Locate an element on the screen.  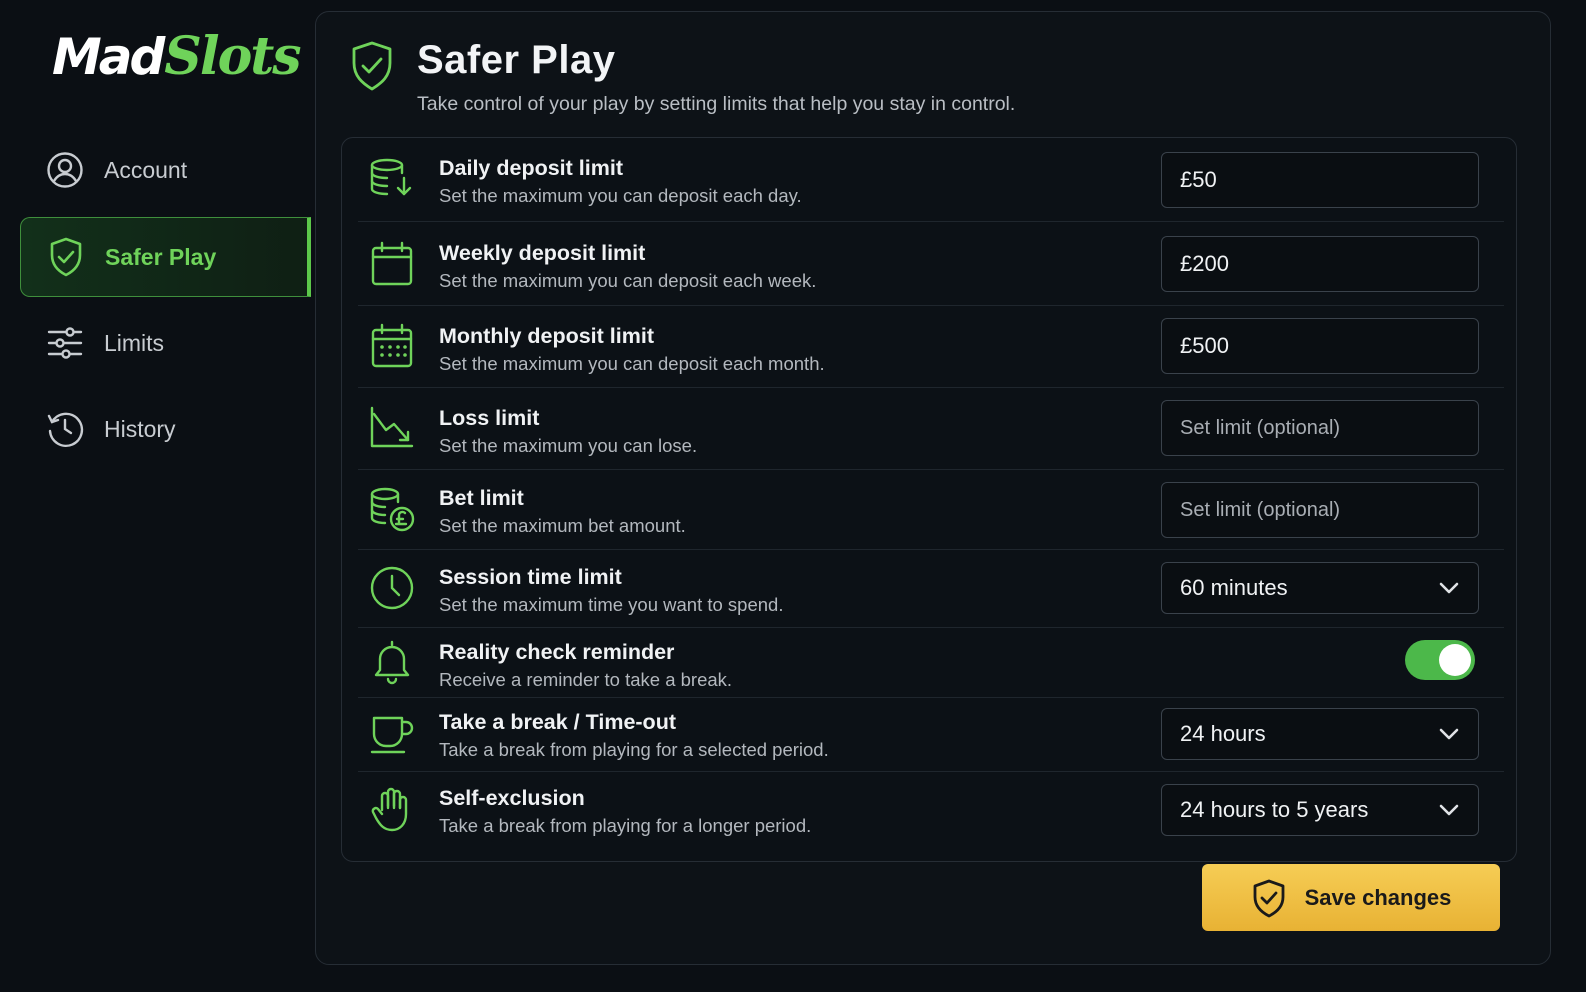
logo-text-slots: Slots is located at coordinates (232, 56).